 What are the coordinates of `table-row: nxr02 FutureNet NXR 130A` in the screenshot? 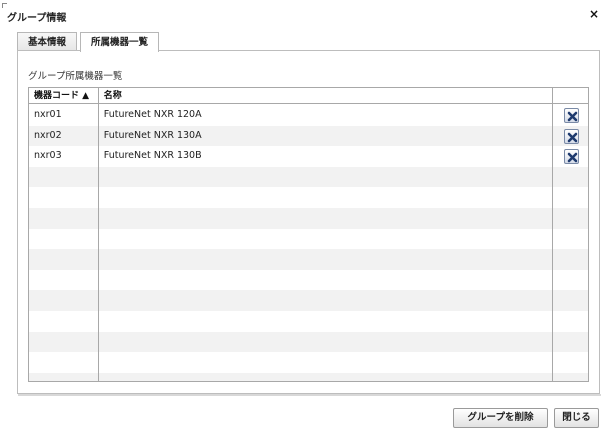 It's located at (308, 136).